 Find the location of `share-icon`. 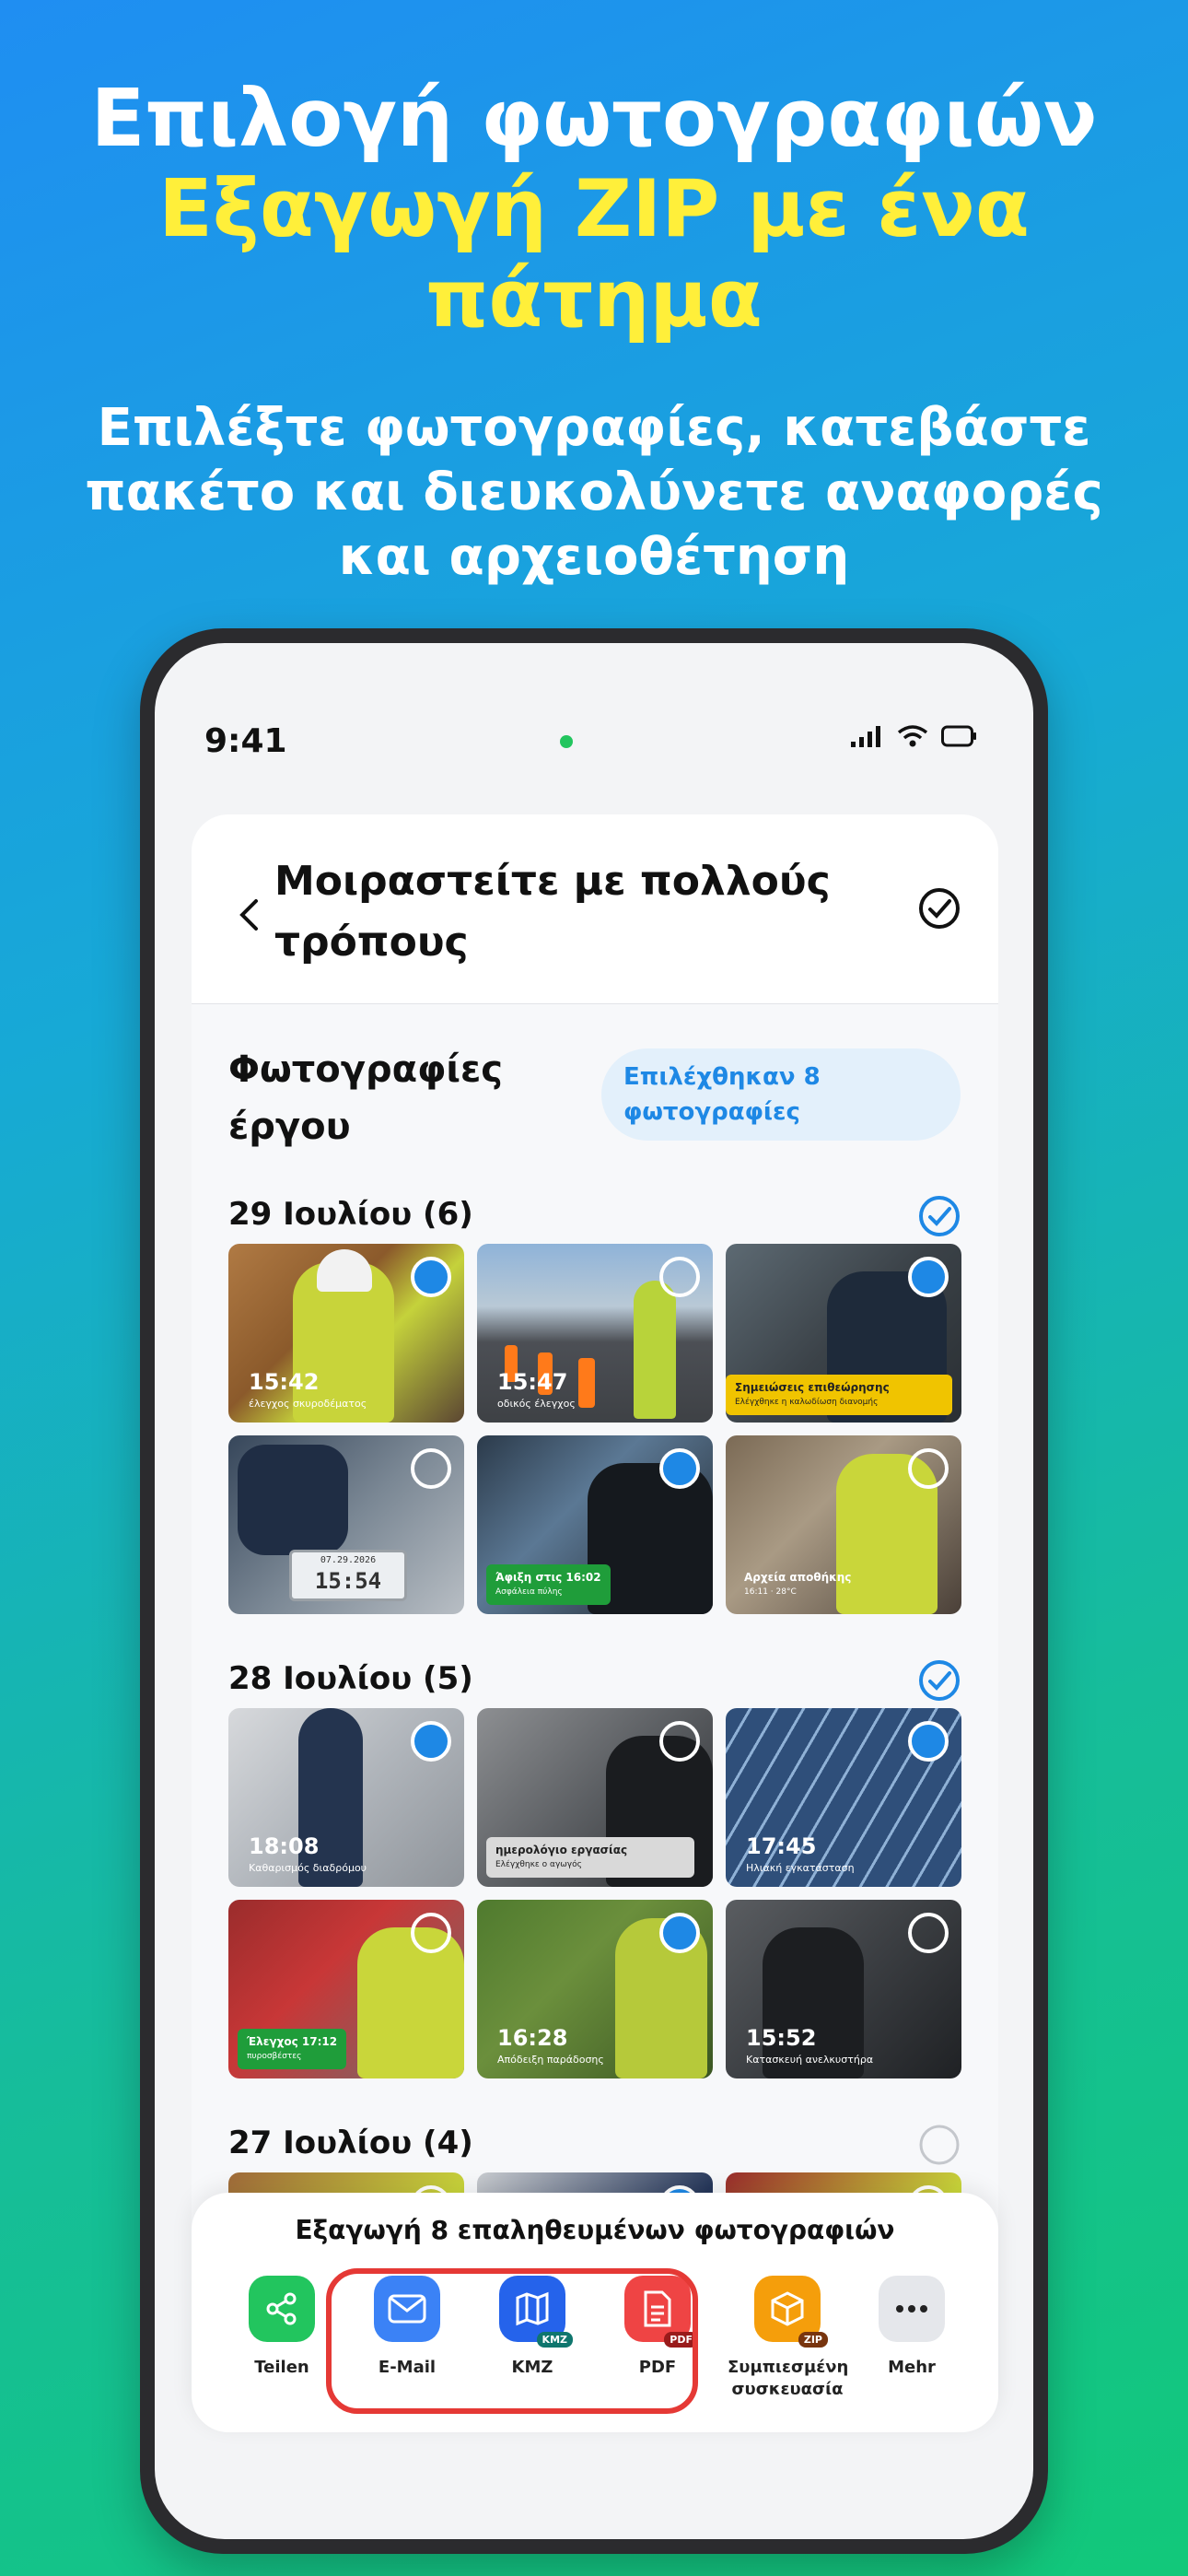

share-icon is located at coordinates (282, 2309).